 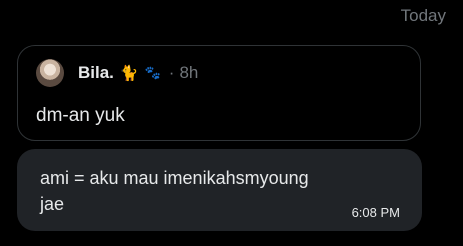 I want to click on message-timestamp: 6:08 PM, so click(x=375, y=212).